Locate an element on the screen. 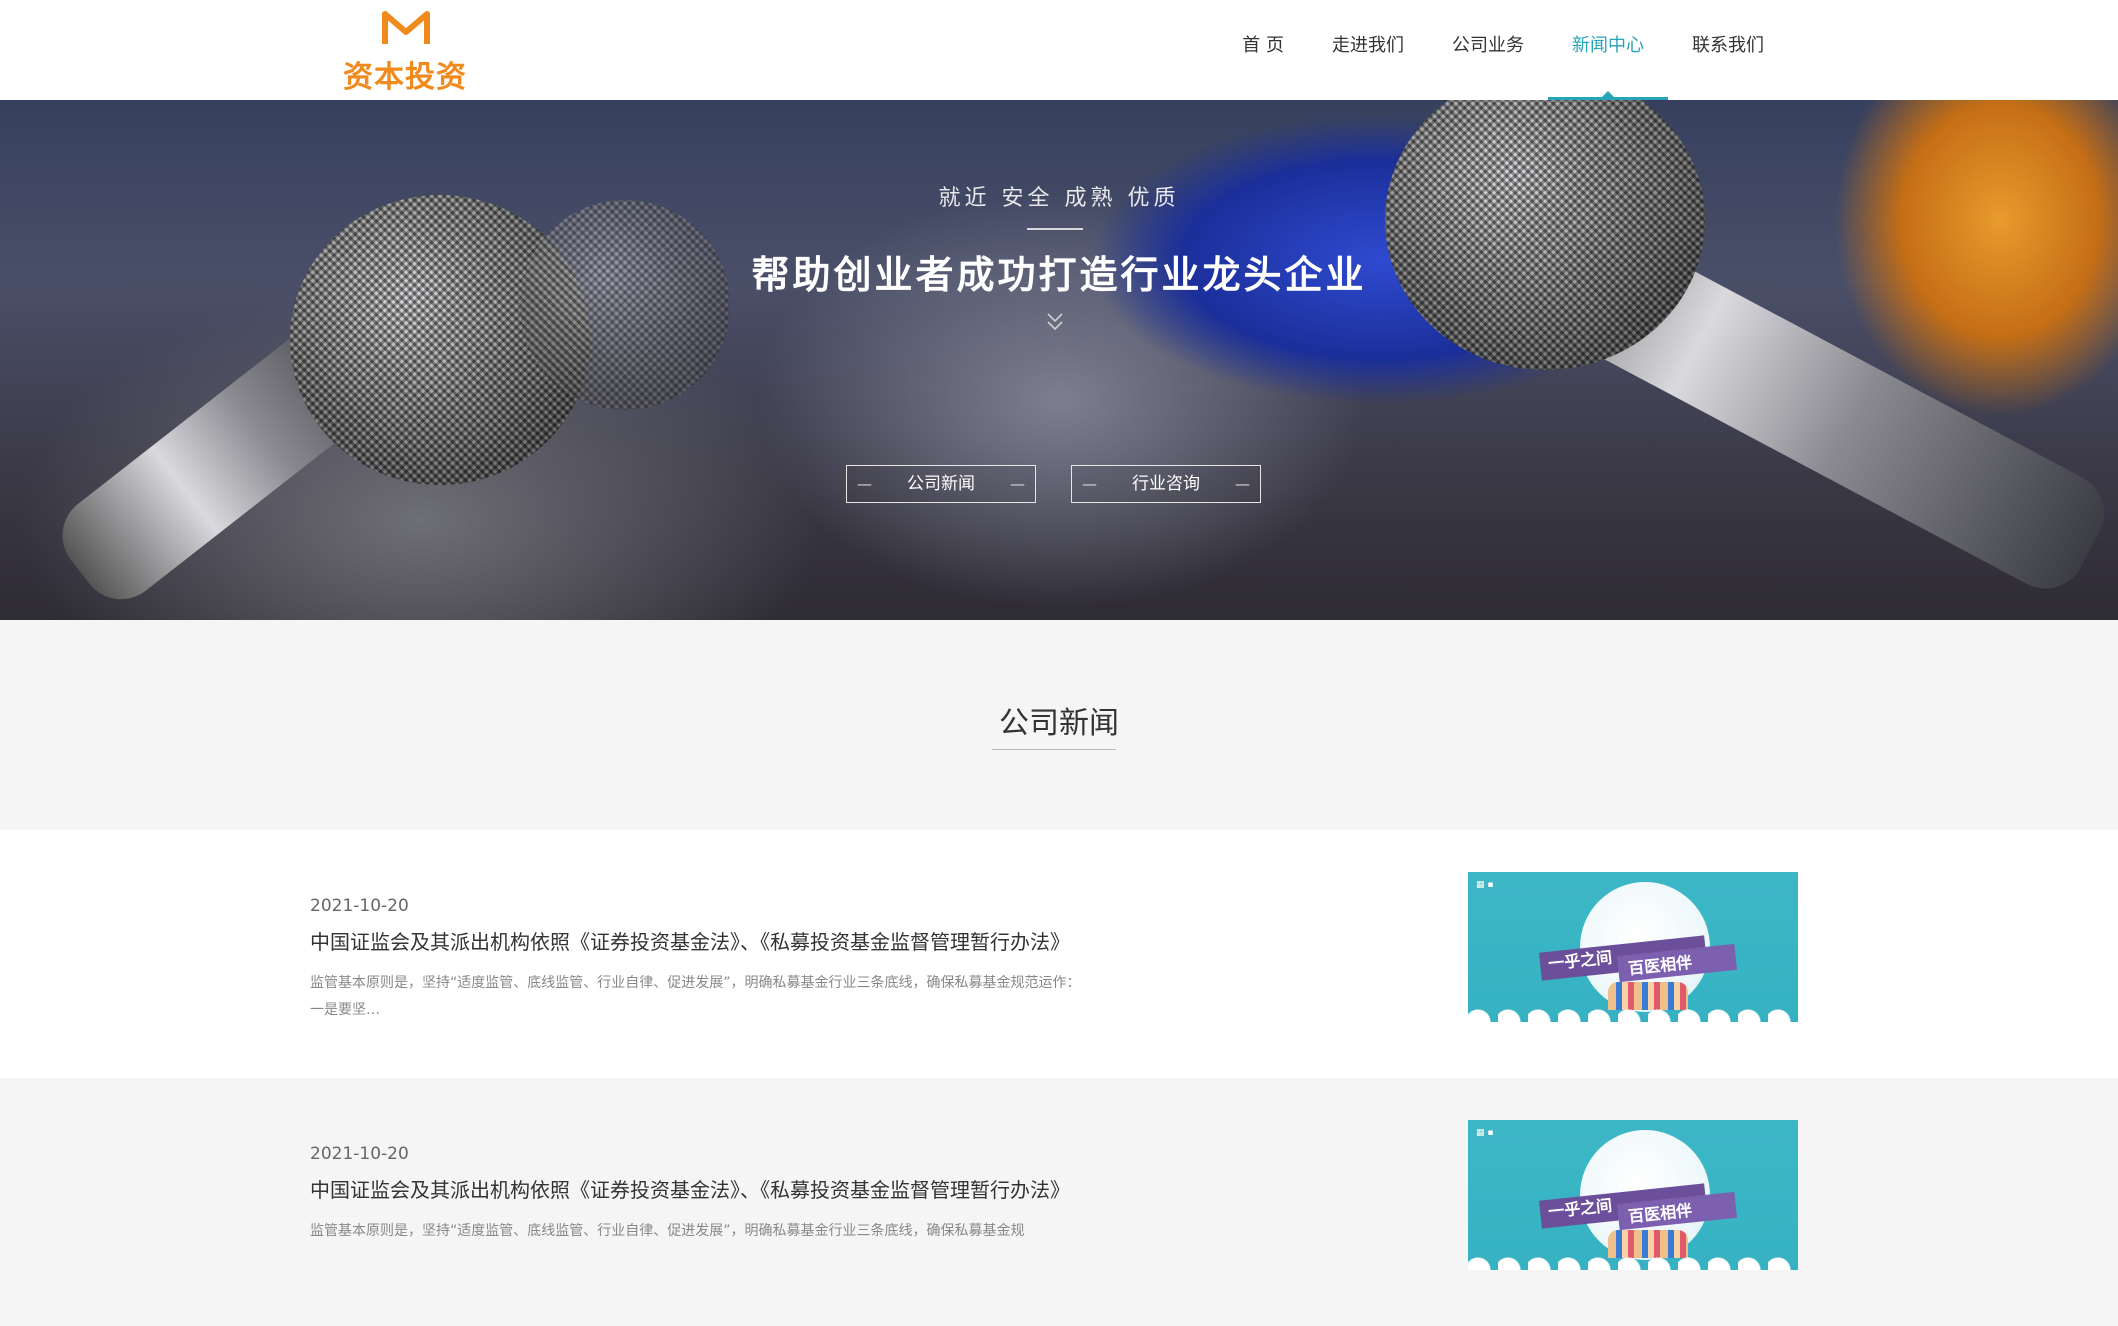  main-nav: 首 页 走进我们 公司业务 新闻中心 联系我们 is located at coordinates (1503, 50).